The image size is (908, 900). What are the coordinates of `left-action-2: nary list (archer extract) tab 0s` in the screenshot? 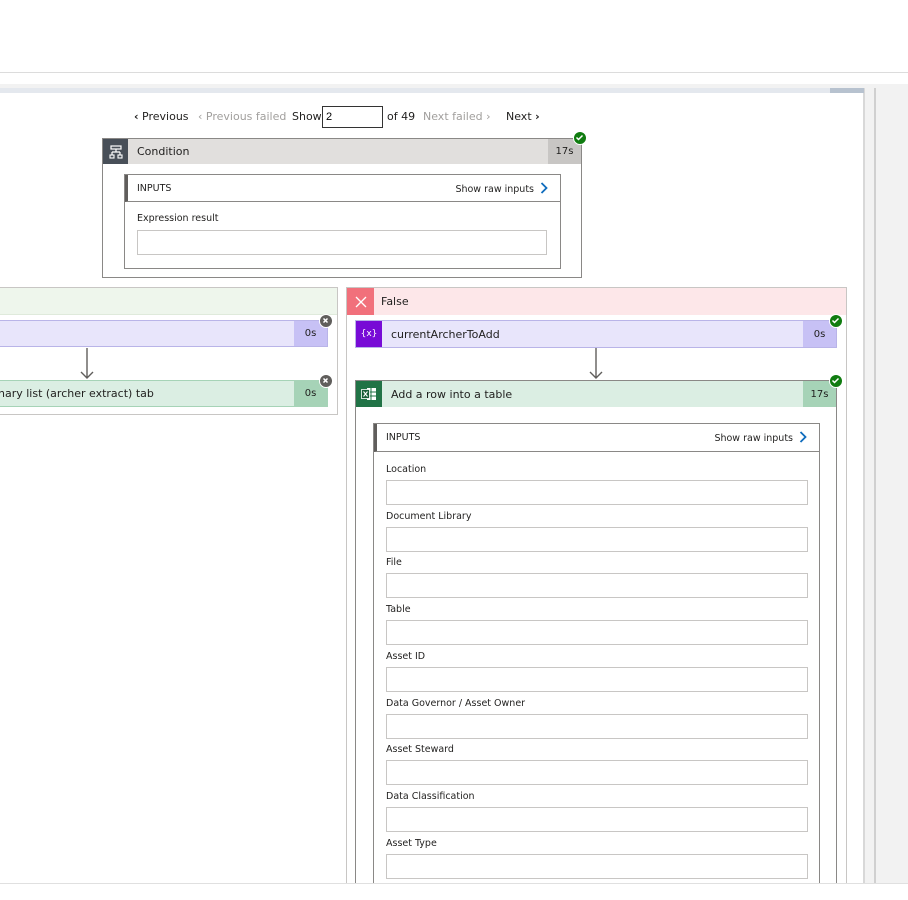 It's located at (164, 393).